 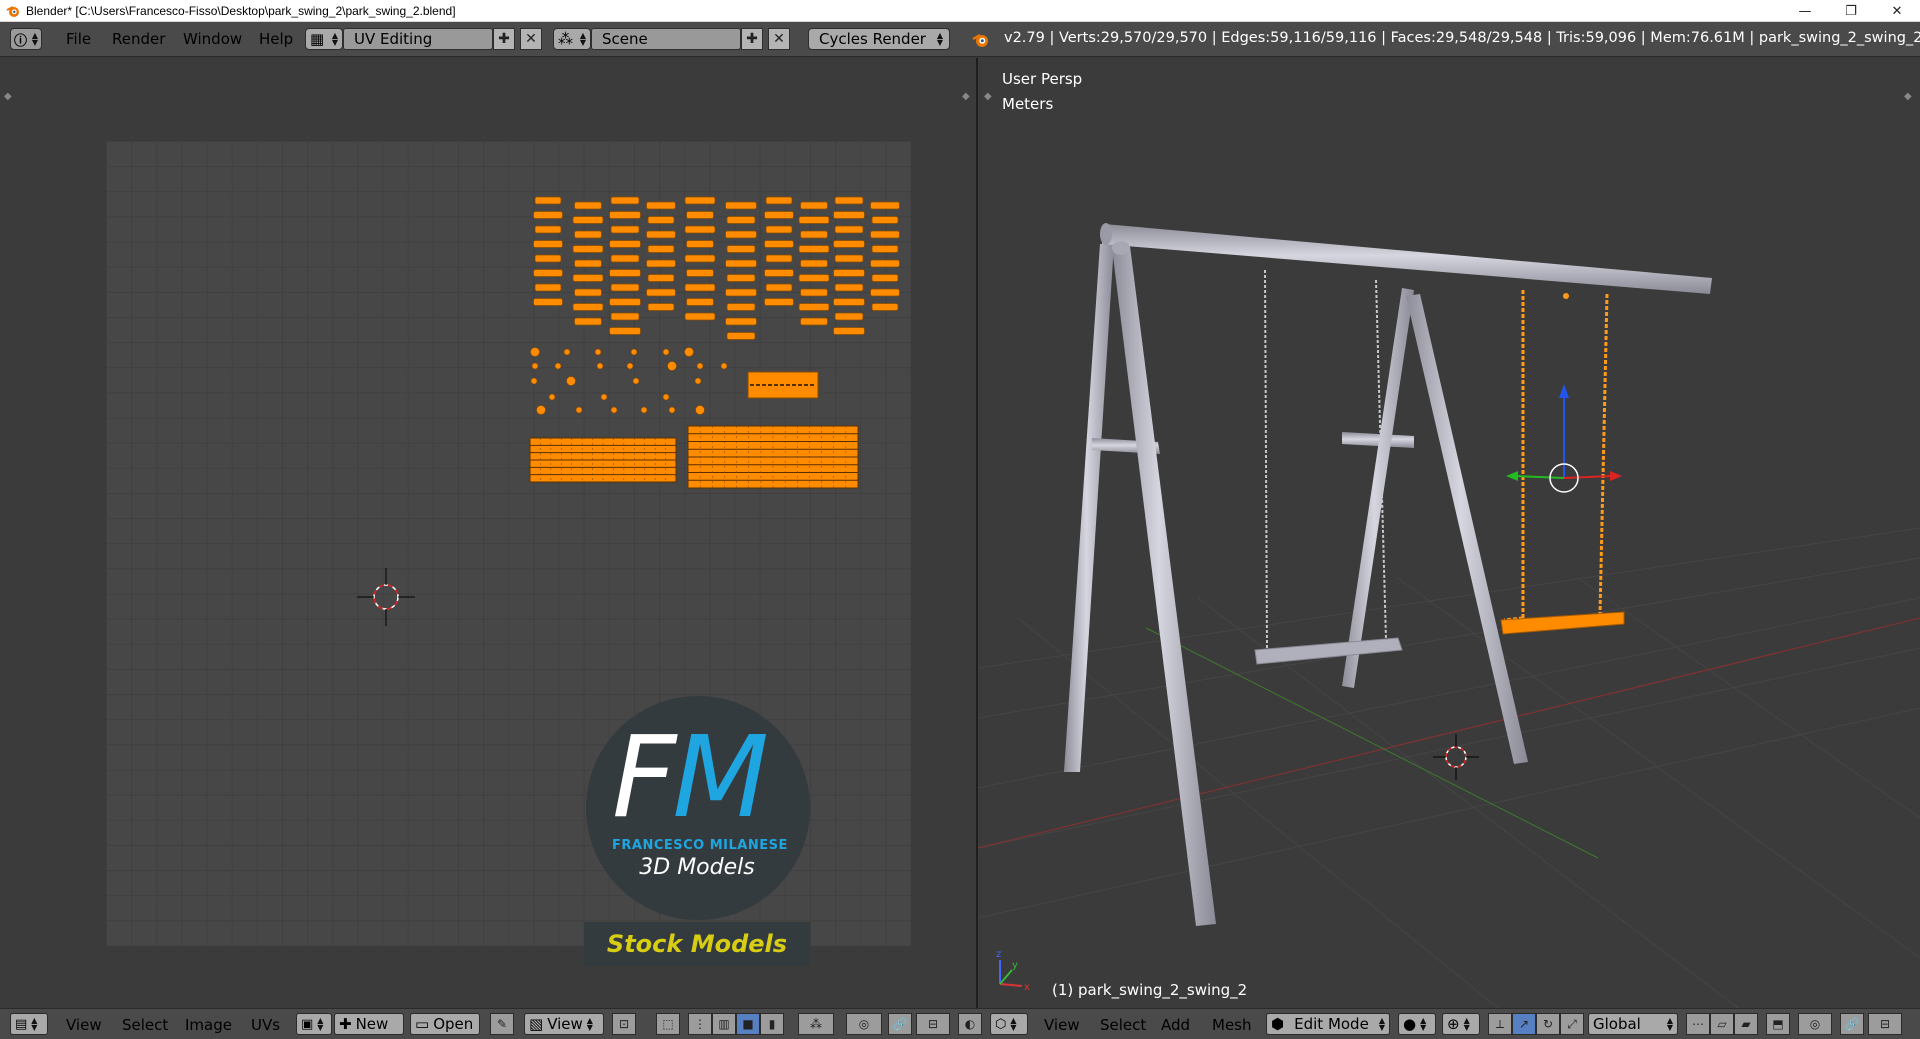 I want to click on plus-icon: ✚, so click(x=752, y=39).